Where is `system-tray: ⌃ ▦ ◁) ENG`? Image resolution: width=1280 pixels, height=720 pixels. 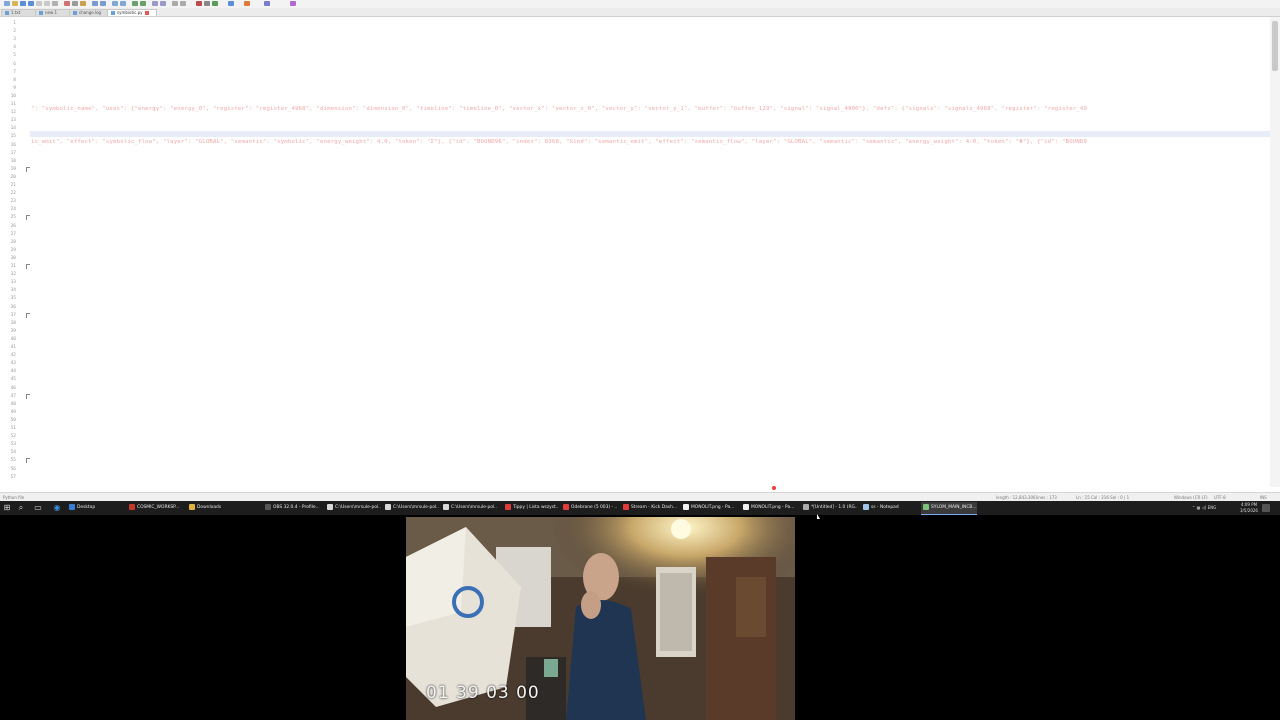
system-tray: ⌃ ▦ ◁) ENG is located at coordinates (1204, 508).